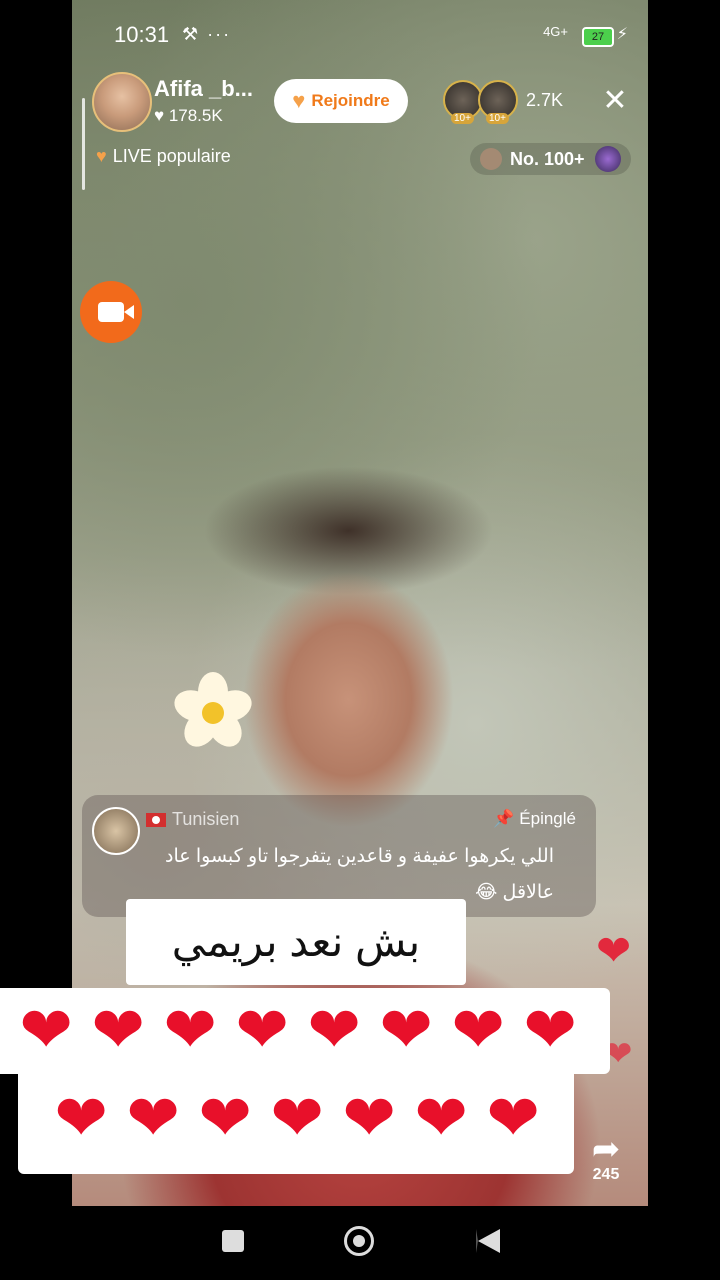  I want to click on hearts-row: ❤ ❤ ❤ ❤ ❤ ❤ ❤ ❤, so click(298, 1030).